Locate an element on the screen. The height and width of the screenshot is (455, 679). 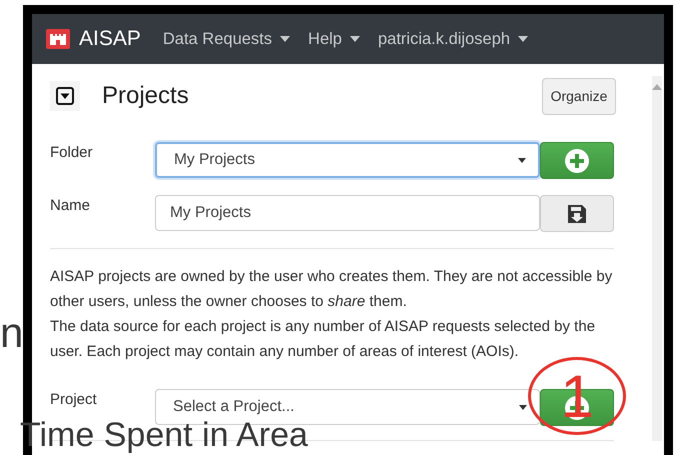
brand-name: AISAP is located at coordinates (110, 39).